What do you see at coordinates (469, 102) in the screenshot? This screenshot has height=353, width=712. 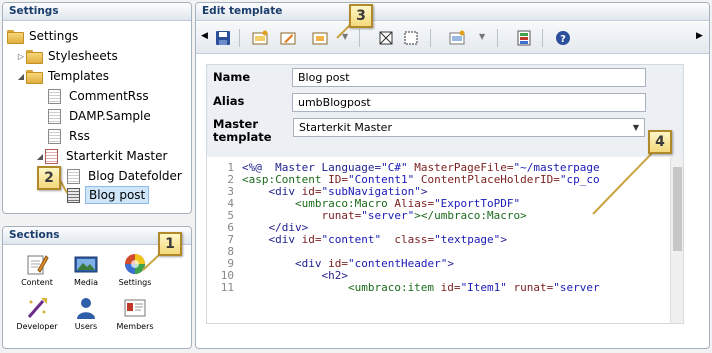 I see `alias-field: umbBlogpost` at bounding box center [469, 102].